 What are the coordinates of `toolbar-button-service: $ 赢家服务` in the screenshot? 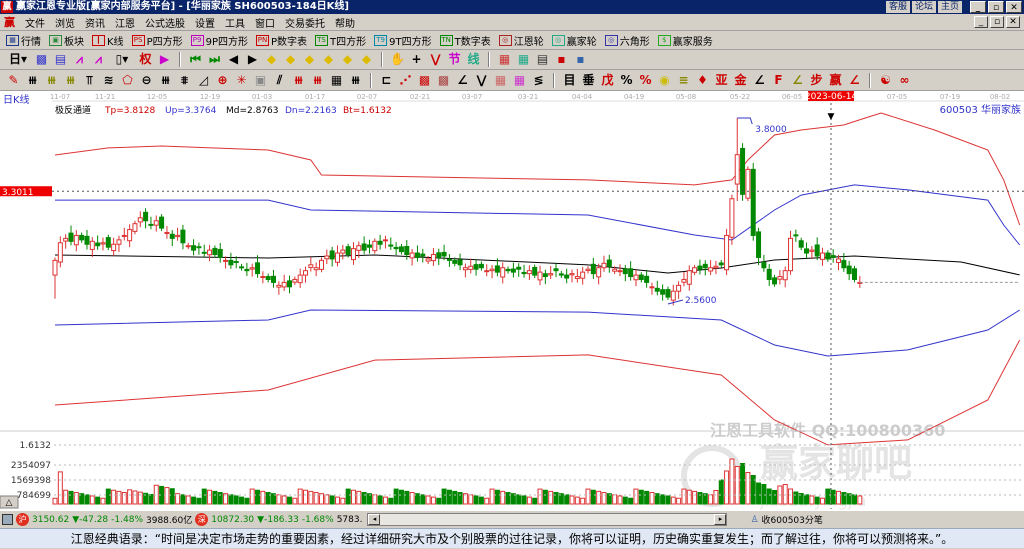 It's located at (685, 40).